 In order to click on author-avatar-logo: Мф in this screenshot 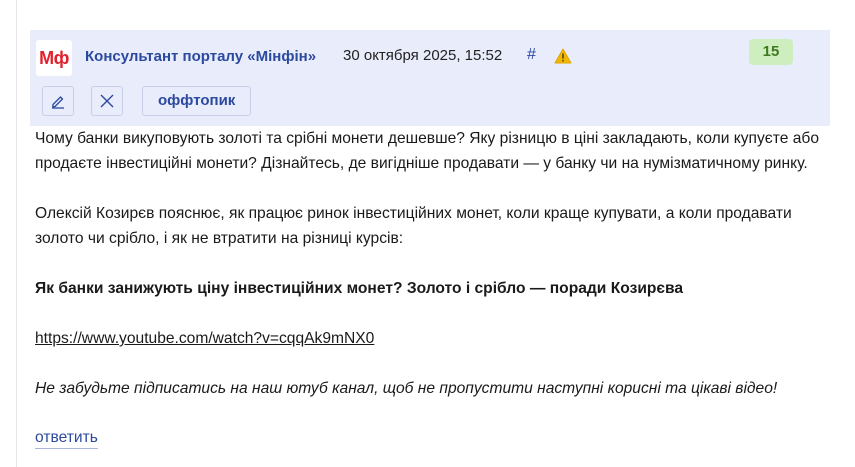, I will do `click(54, 58)`.